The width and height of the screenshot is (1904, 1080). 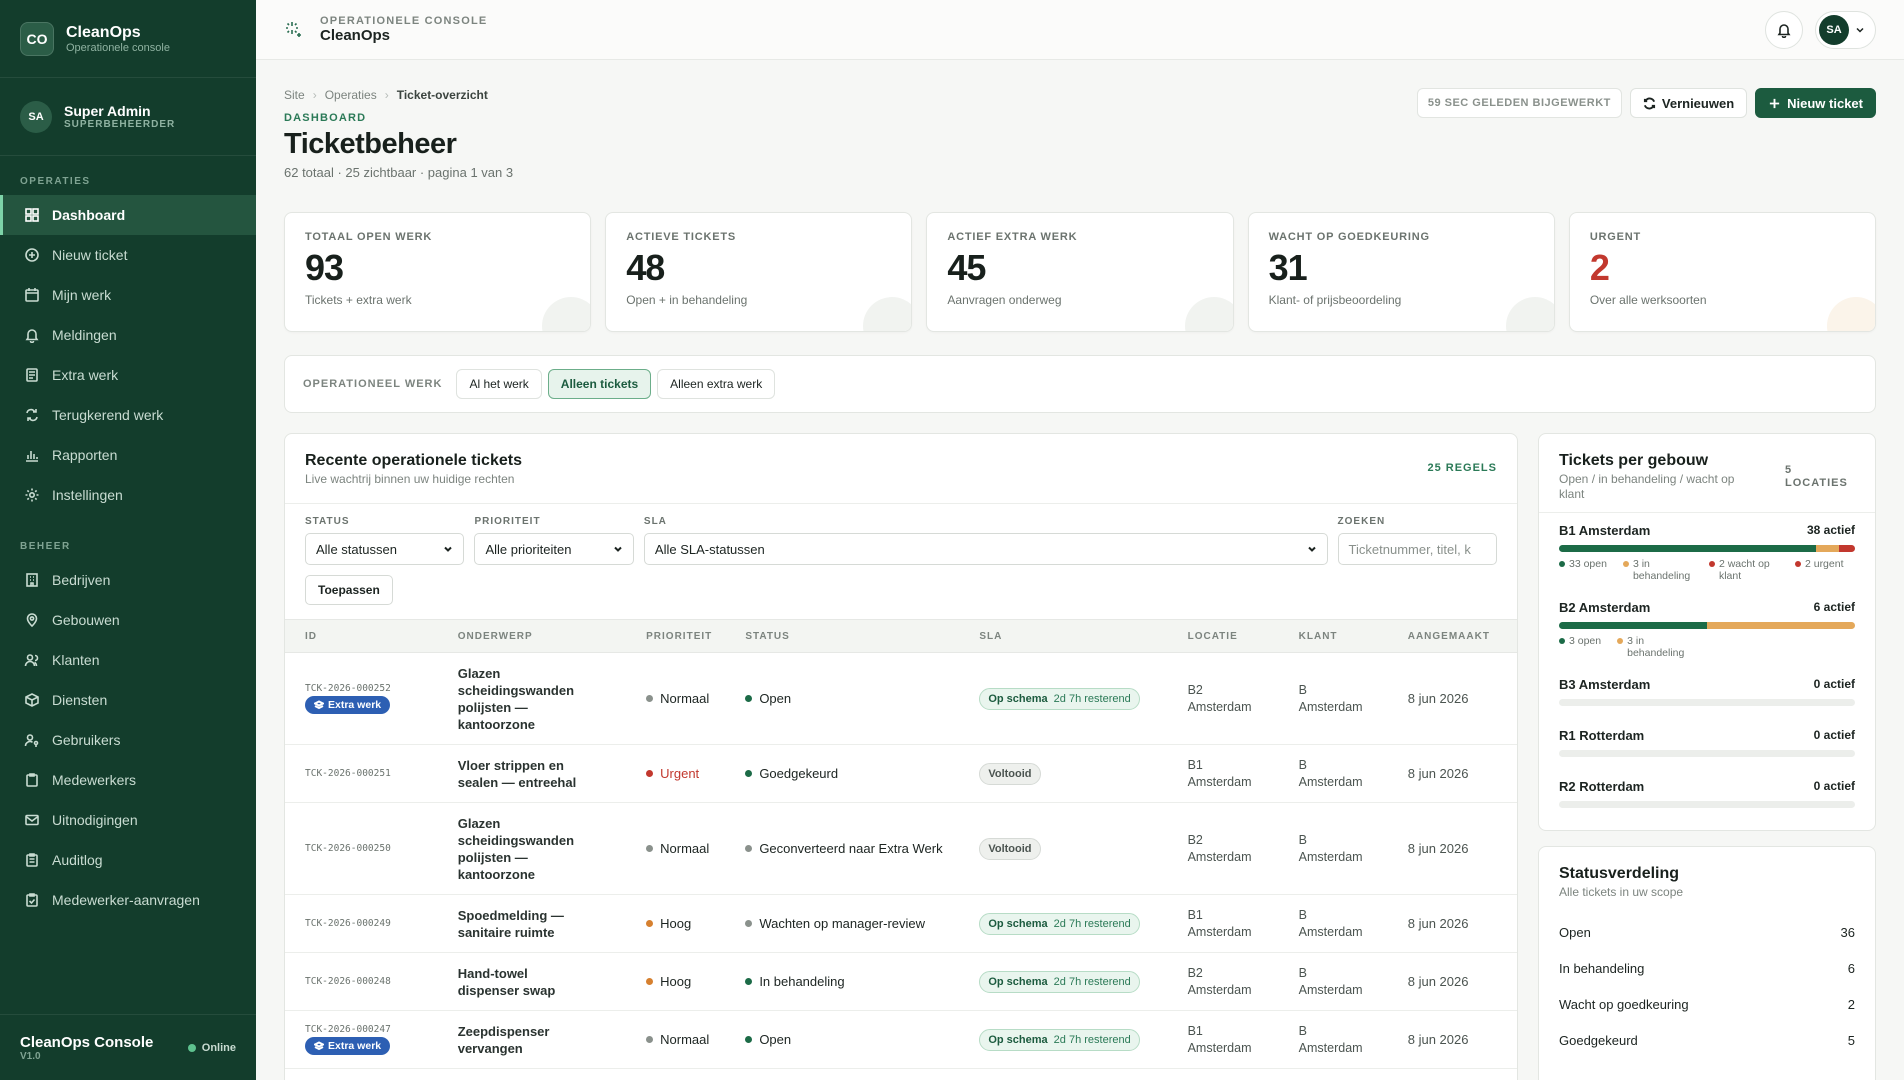 What do you see at coordinates (518, 924) in the screenshot?
I see `ticket-subject: Spoedmelding — sanitaire ruimte` at bounding box center [518, 924].